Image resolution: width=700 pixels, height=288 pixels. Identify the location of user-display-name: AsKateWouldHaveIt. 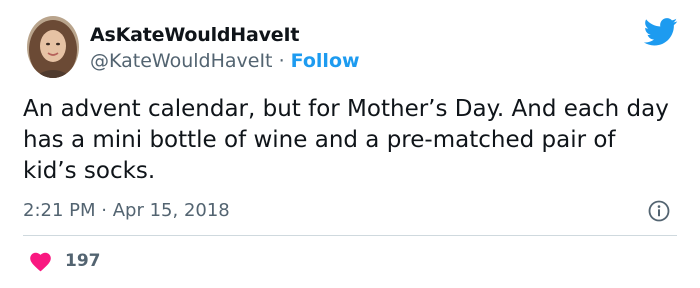
(194, 35).